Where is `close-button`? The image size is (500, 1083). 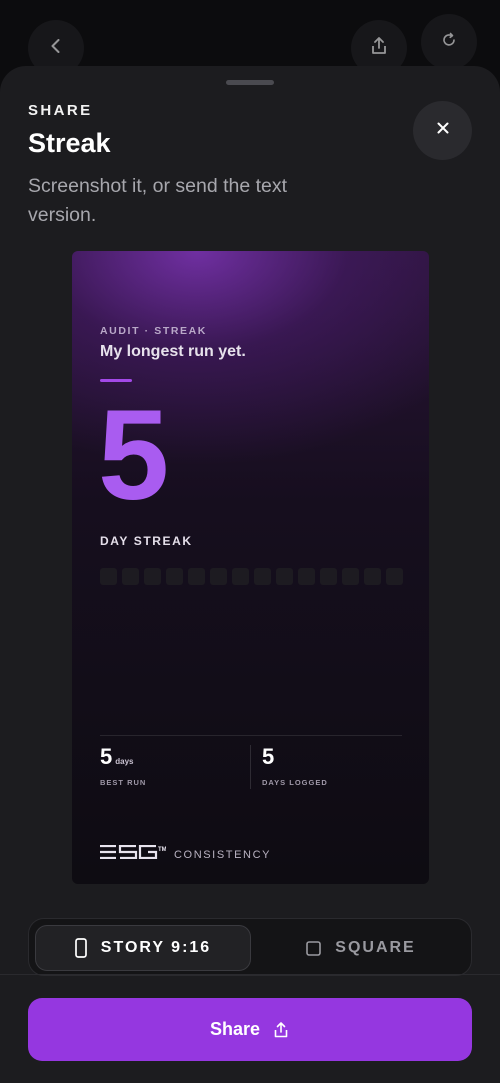
close-button is located at coordinates (442, 130).